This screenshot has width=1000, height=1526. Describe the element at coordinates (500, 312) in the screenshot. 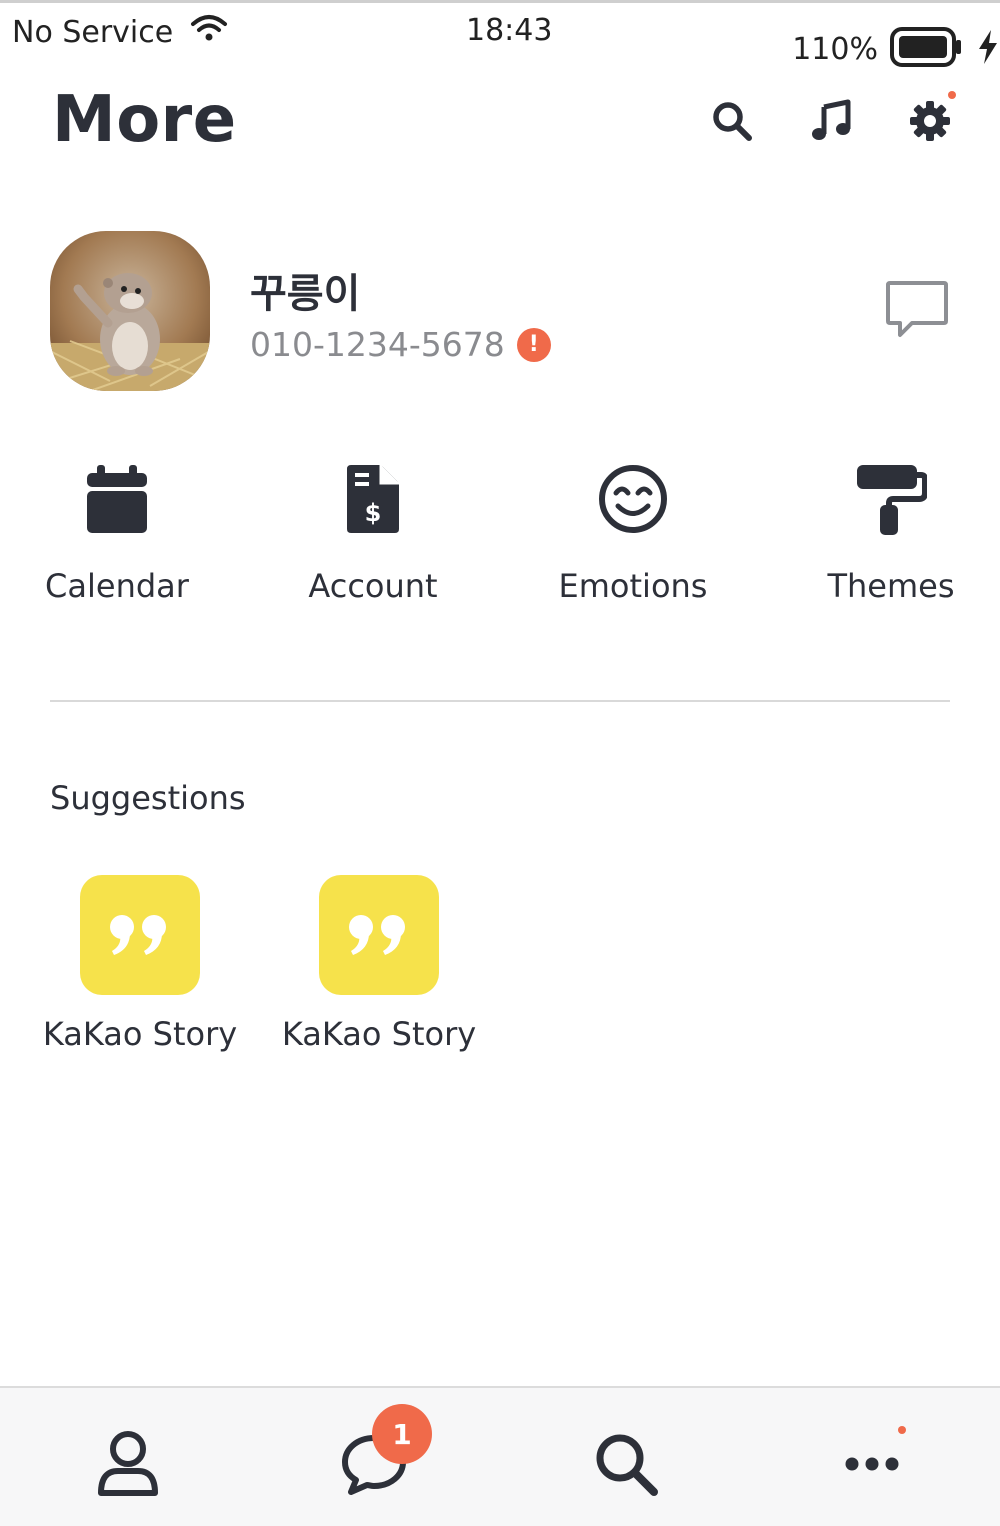

I see `my-profile: 꾸릉이 010-1234-5678 !` at that location.